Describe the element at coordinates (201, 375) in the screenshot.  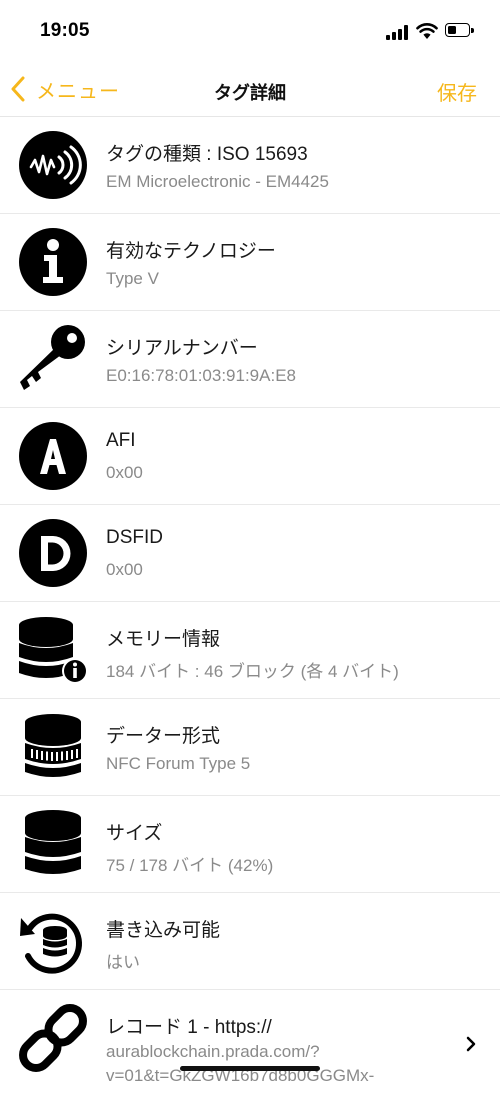
I see `serial-number-value: E0:16:78:01:03:91:9A:E8` at that location.